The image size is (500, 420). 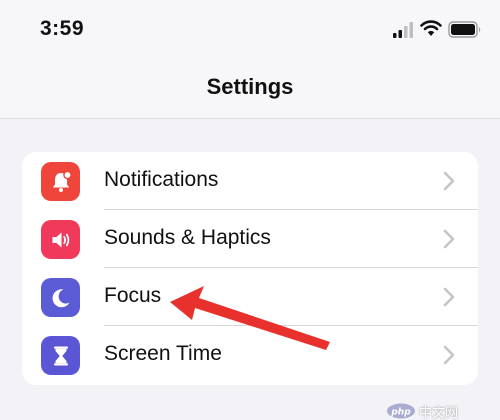 I want to click on settings-row-sounds-haptics: Sounds & Haptics, so click(x=250, y=239).